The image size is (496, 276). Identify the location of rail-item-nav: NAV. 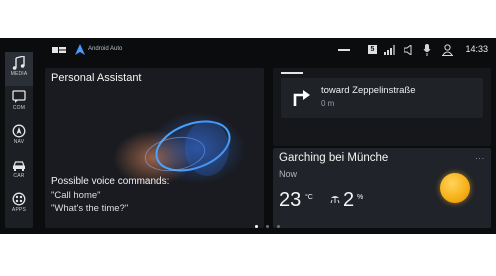
(19, 137).